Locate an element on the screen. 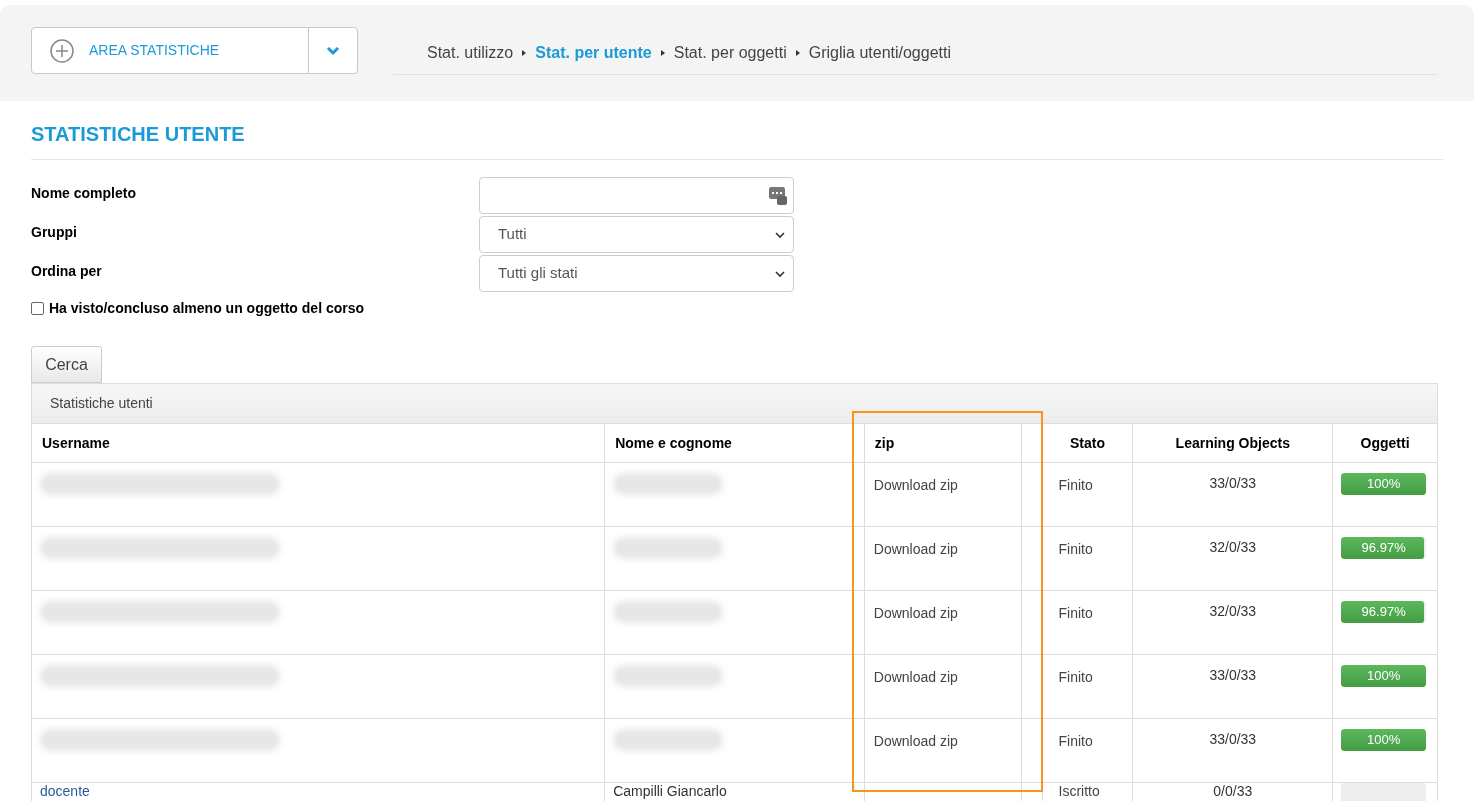 This screenshot has height=801, width=1474. search-button: Cerca is located at coordinates (66, 364).